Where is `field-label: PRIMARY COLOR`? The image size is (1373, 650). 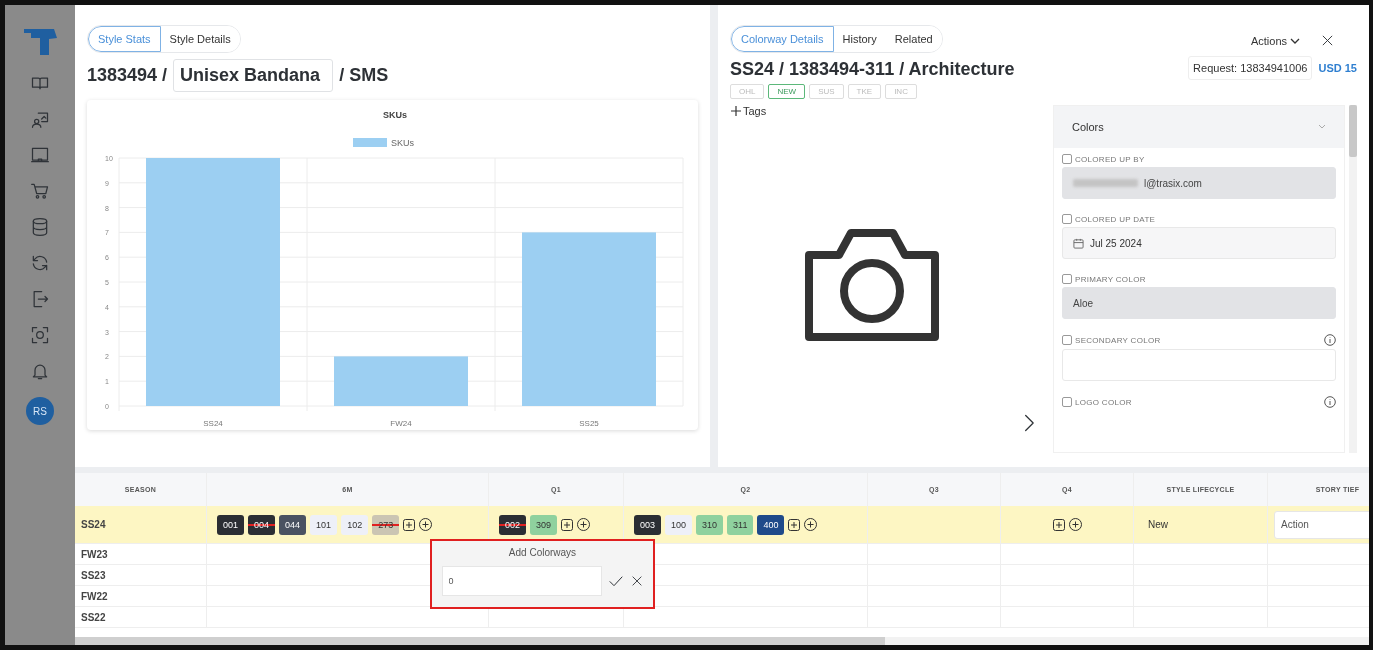 field-label: PRIMARY COLOR is located at coordinates (1110, 279).